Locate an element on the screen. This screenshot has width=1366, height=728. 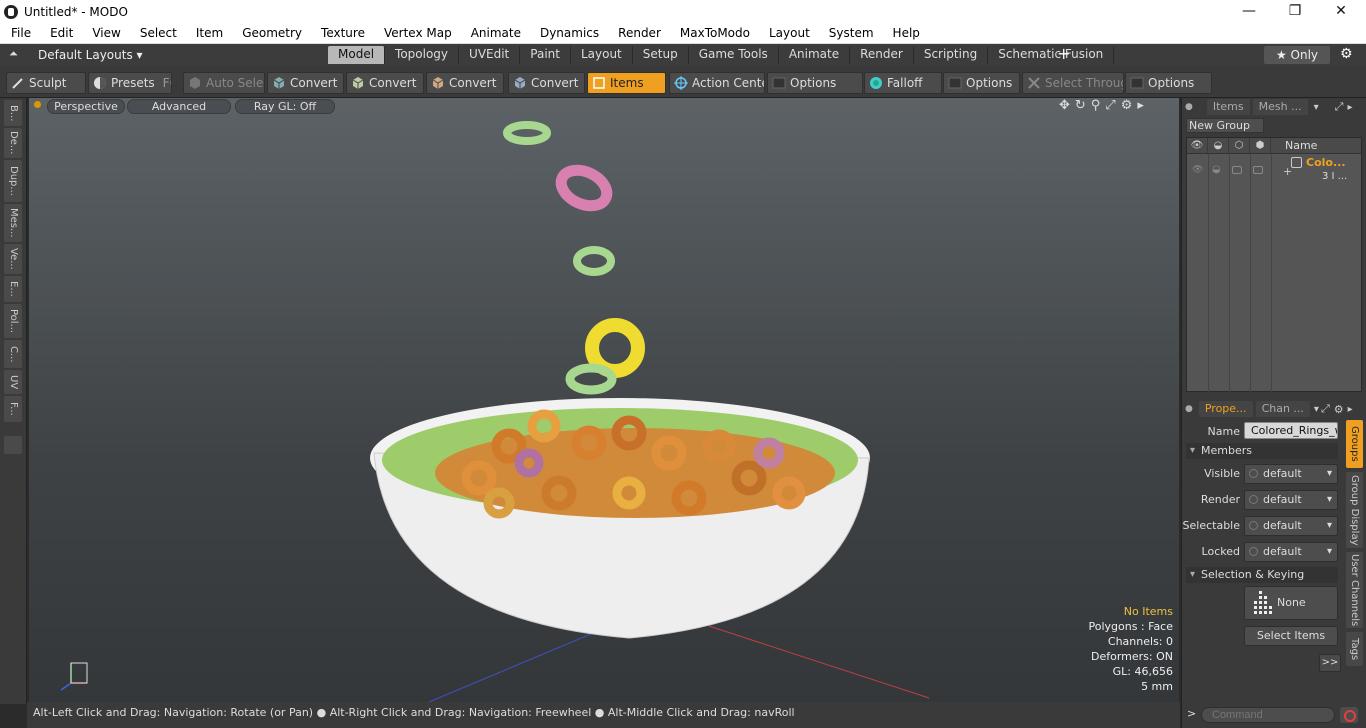
select-checkbox is located at coordinates (1237, 170).